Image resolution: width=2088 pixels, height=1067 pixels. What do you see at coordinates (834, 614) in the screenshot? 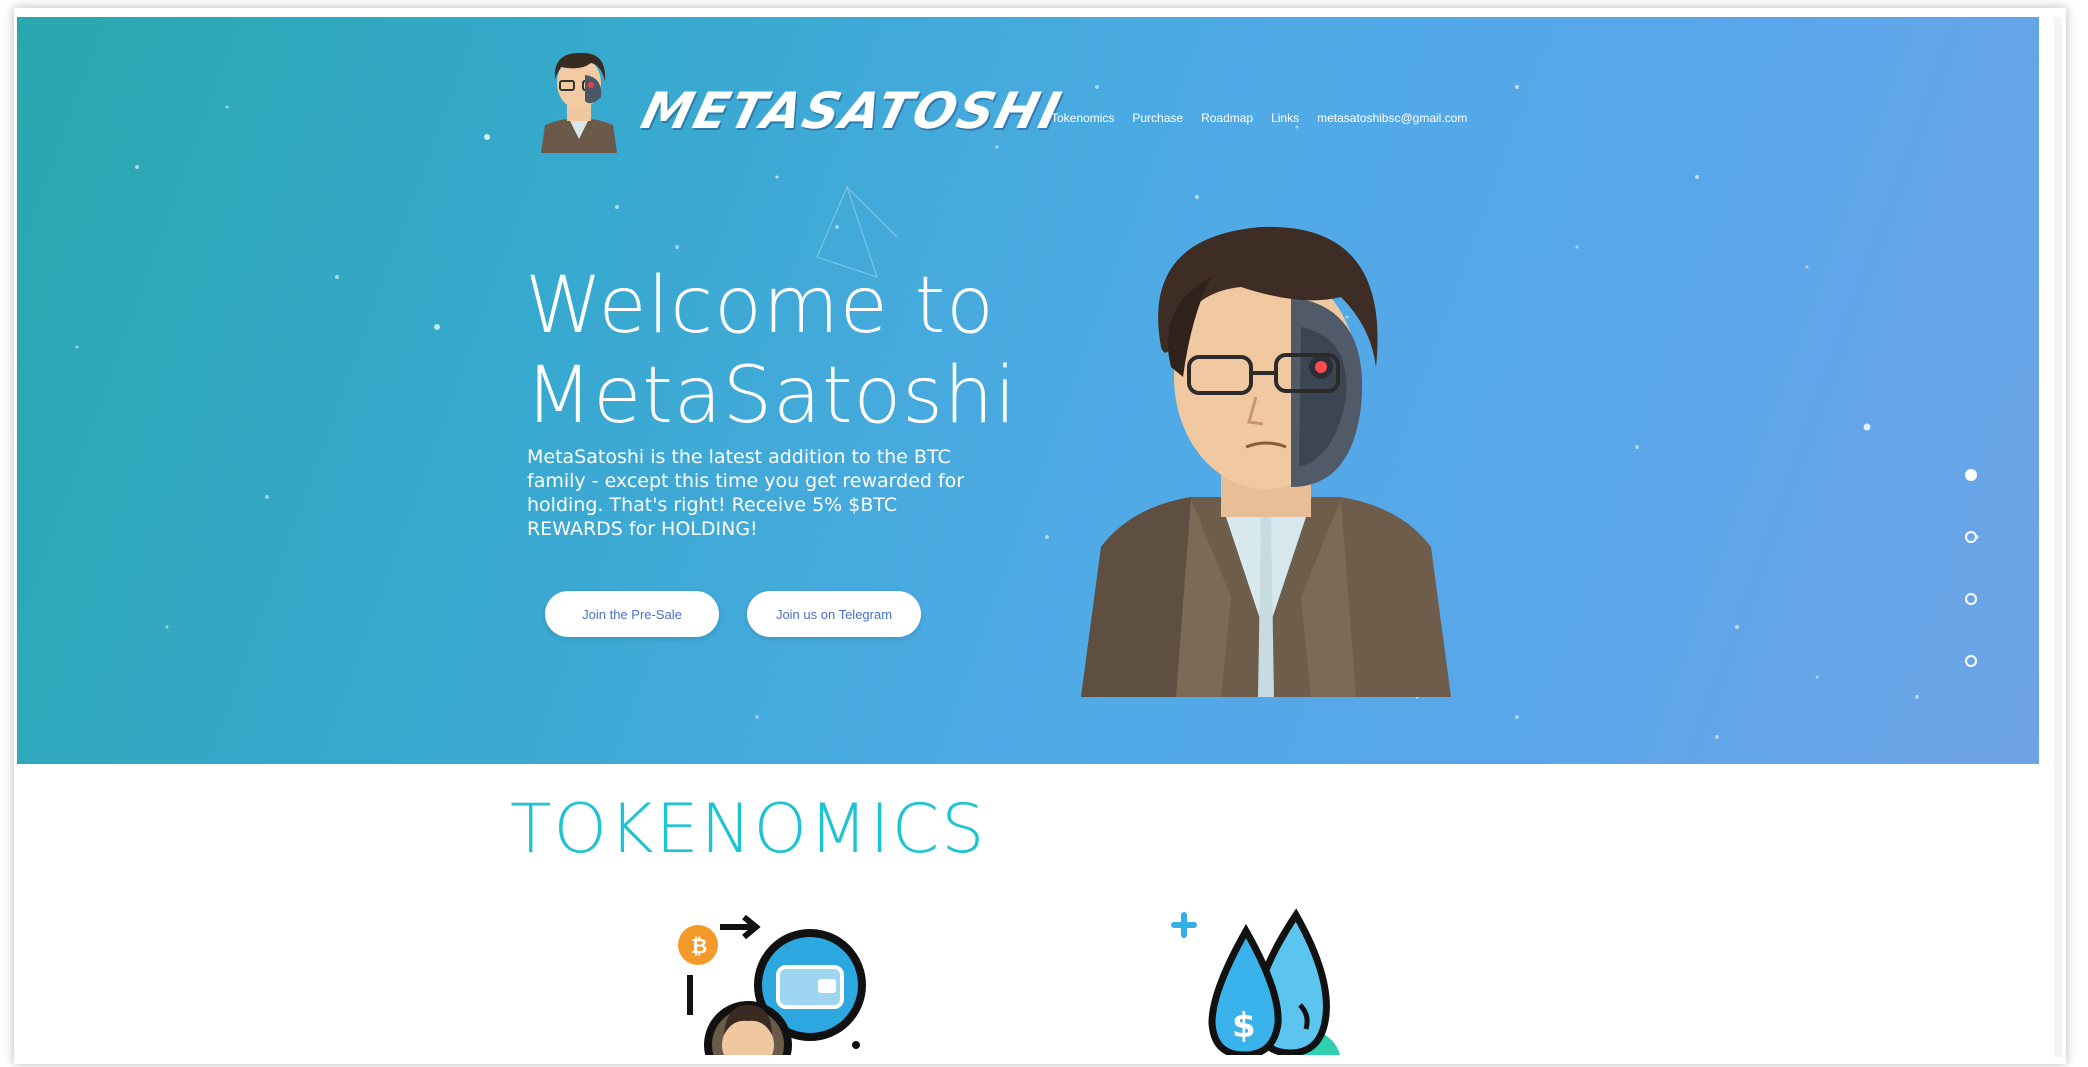
I see `telegram-button: Join us on Telegram` at bounding box center [834, 614].